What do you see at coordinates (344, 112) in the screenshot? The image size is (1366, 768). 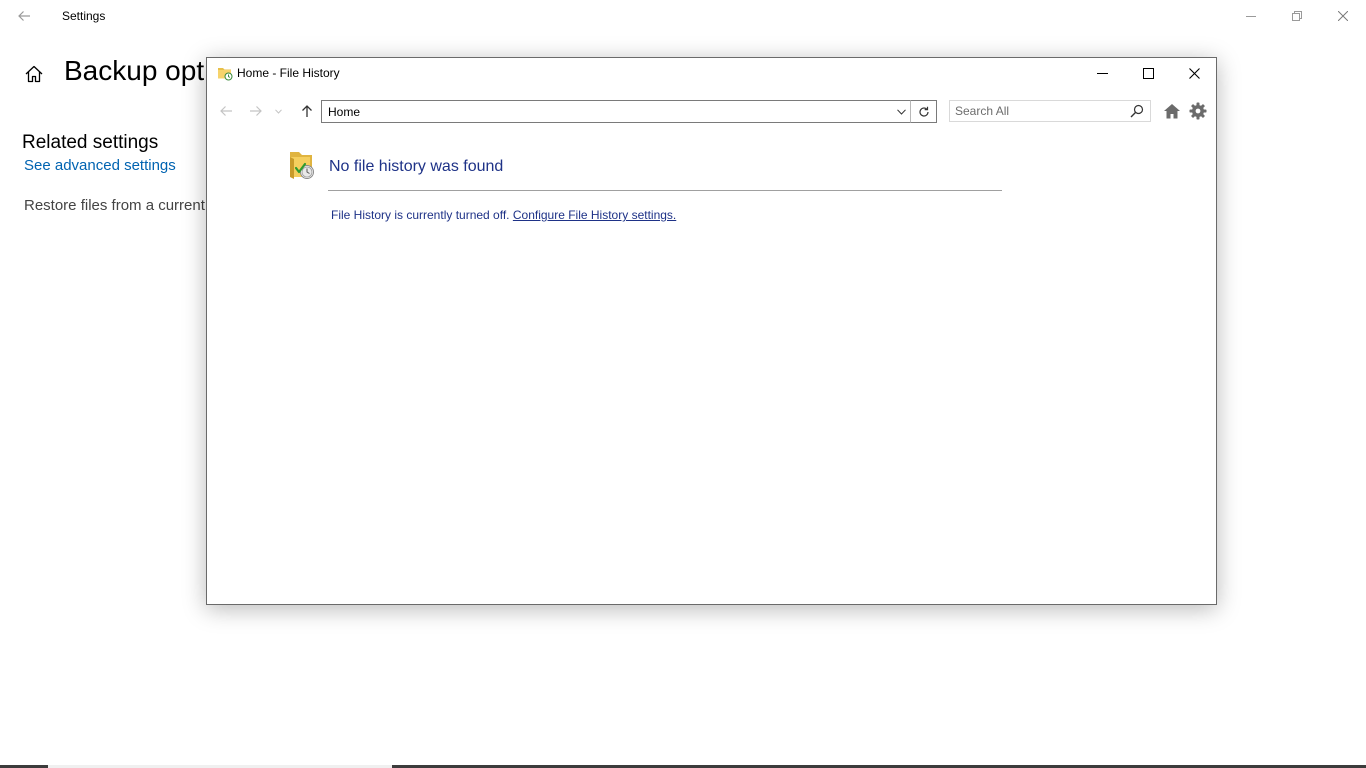 I see `address-value: Home` at bounding box center [344, 112].